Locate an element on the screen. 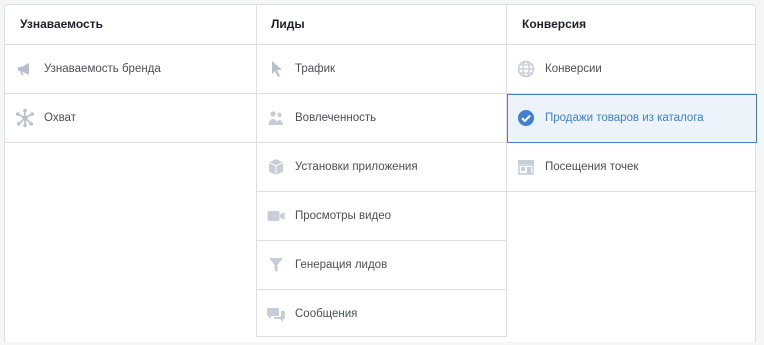  column-heading-awareness: Узнаваемость is located at coordinates (130, 25).